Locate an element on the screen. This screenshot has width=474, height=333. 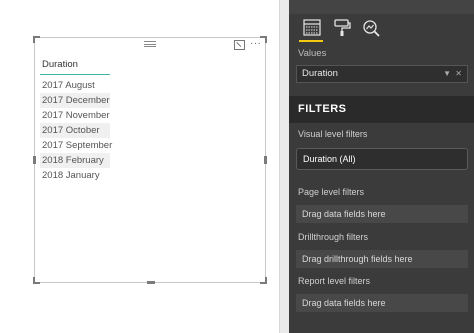
pane-tab-bar is located at coordinates (381, 28).